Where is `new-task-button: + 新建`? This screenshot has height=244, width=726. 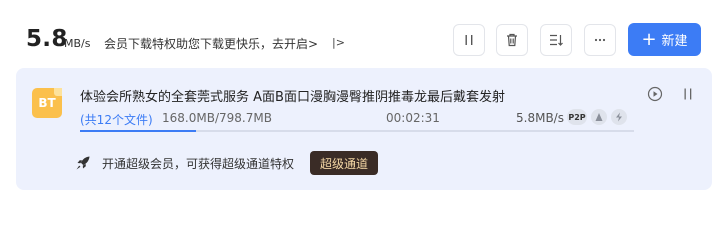 new-task-button: + 新建 is located at coordinates (664, 39).